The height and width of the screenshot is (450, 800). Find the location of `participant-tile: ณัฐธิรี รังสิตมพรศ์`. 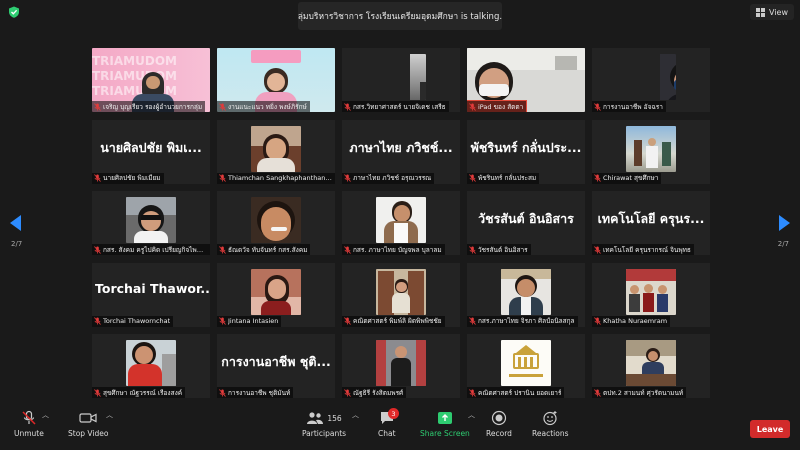

participant-tile: ณัฐธิรี รังสิตมพรศ์ is located at coordinates (401, 366).